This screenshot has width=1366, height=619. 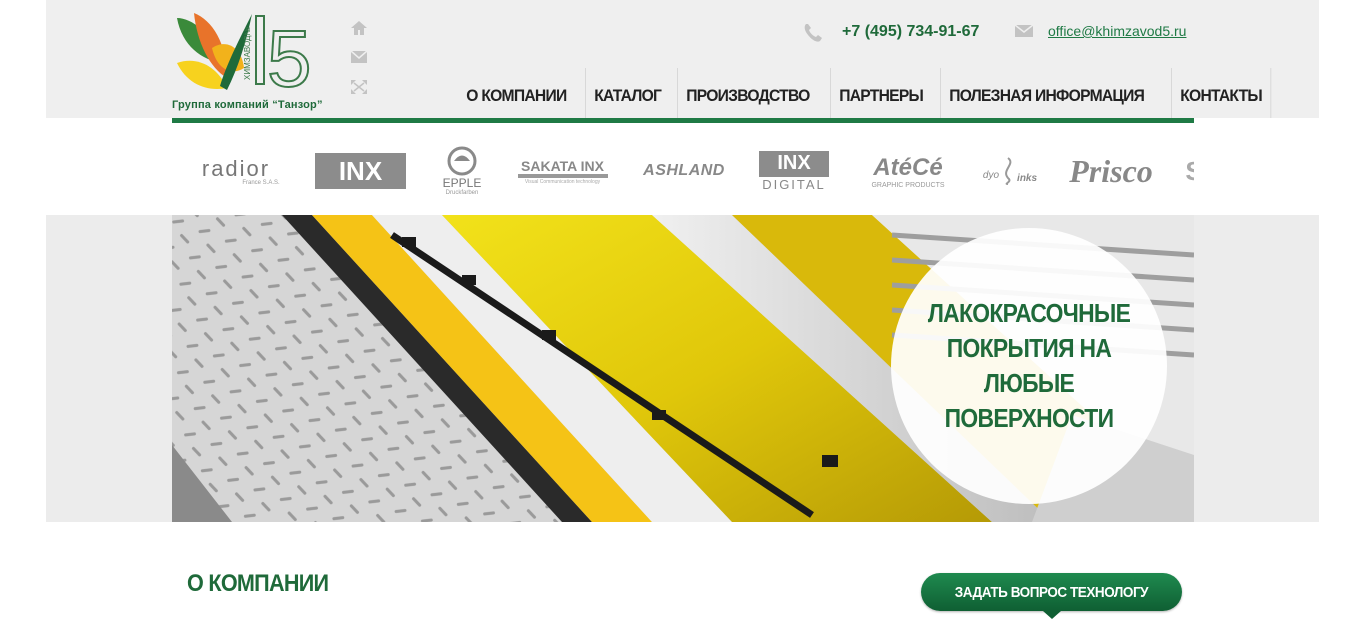 I want to click on brand-radior: radior France S.A.S., so click(x=236, y=171).